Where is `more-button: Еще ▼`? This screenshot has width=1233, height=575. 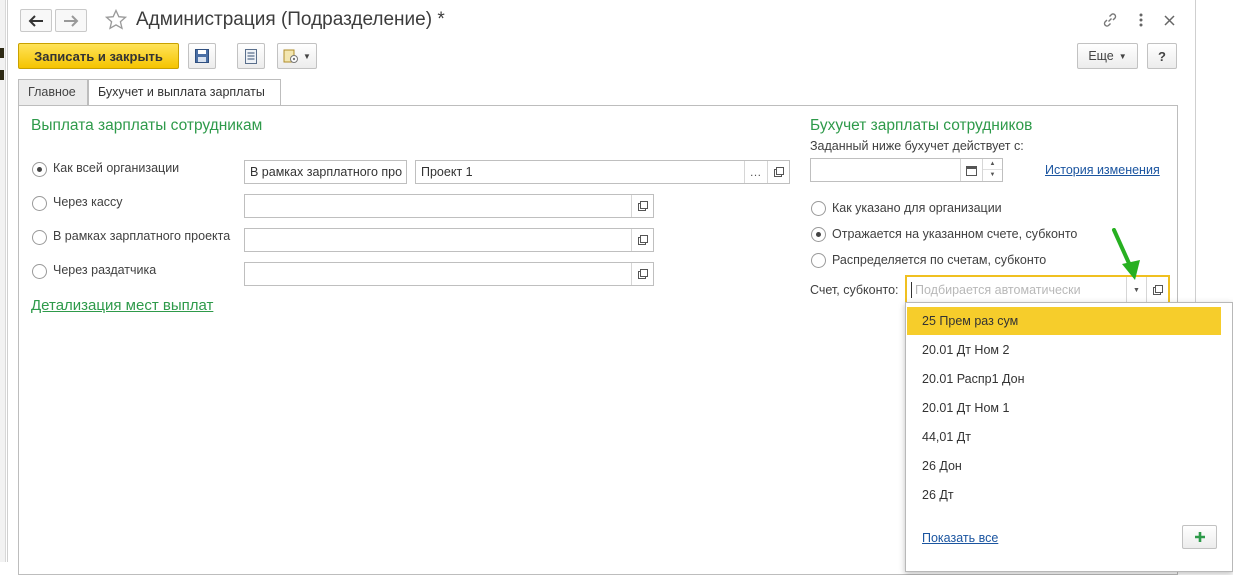 more-button: Еще ▼ is located at coordinates (1107, 56).